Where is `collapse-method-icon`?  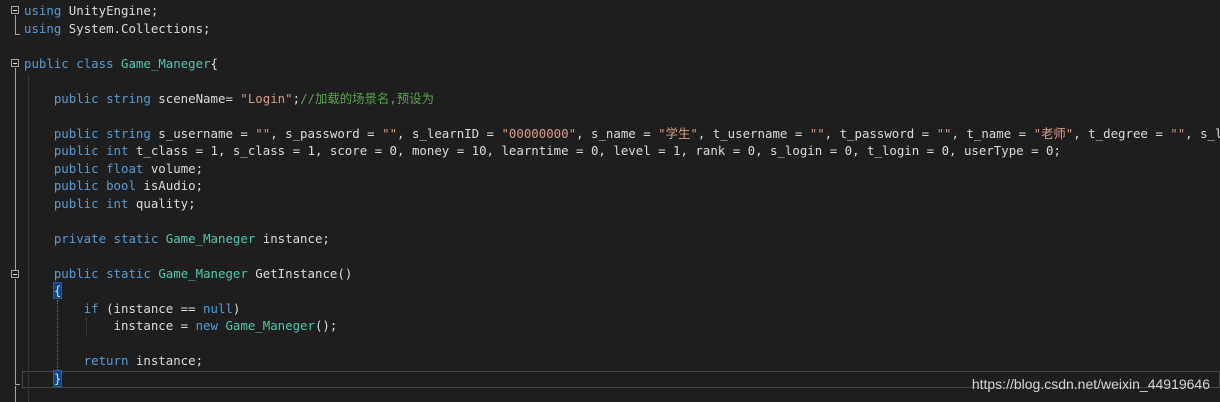
collapse-method-icon is located at coordinates (15, 274).